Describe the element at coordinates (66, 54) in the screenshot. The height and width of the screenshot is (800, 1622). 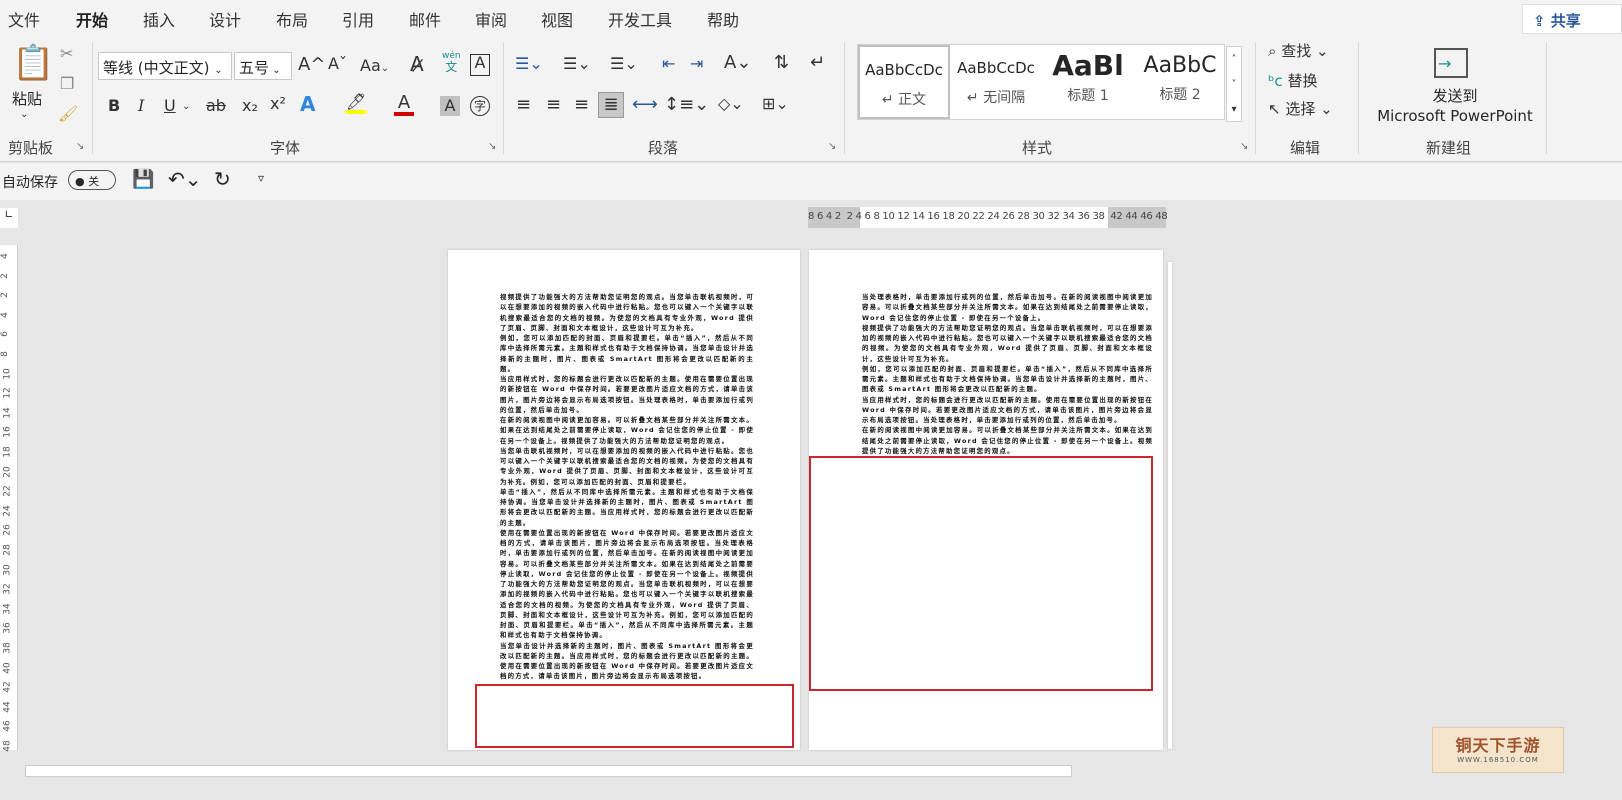
I see `cut-icon: ✂` at that location.